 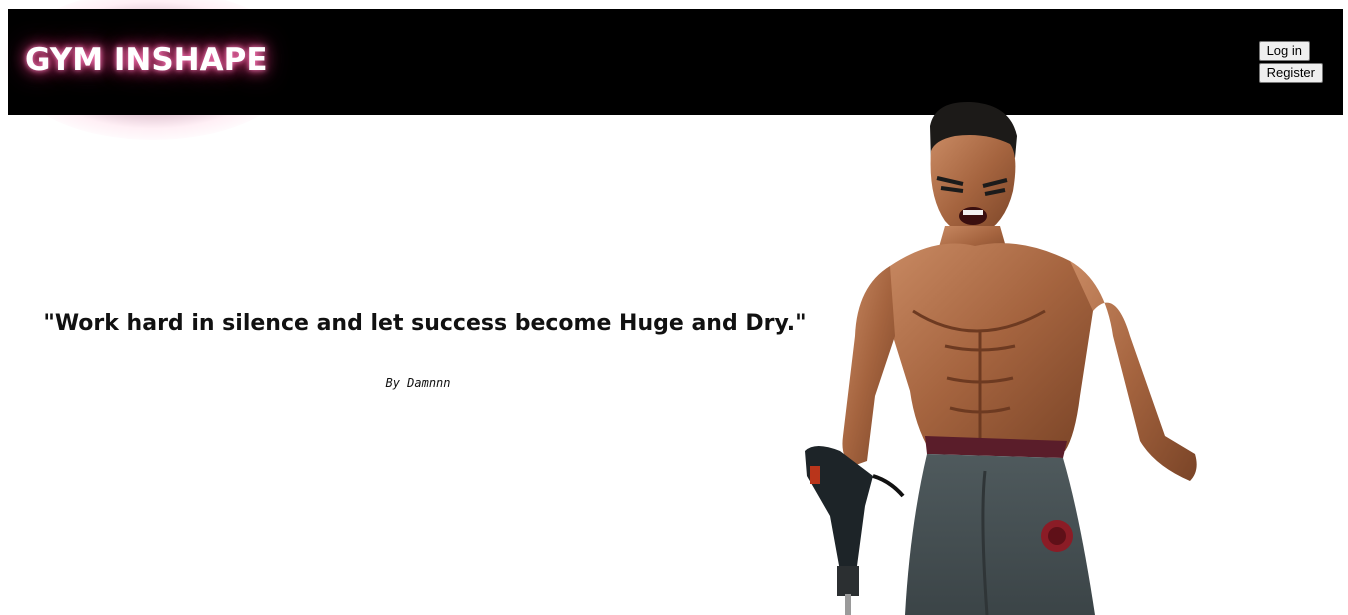 I want to click on site-logo: GYM INSHAPE, so click(x=146, y=60).